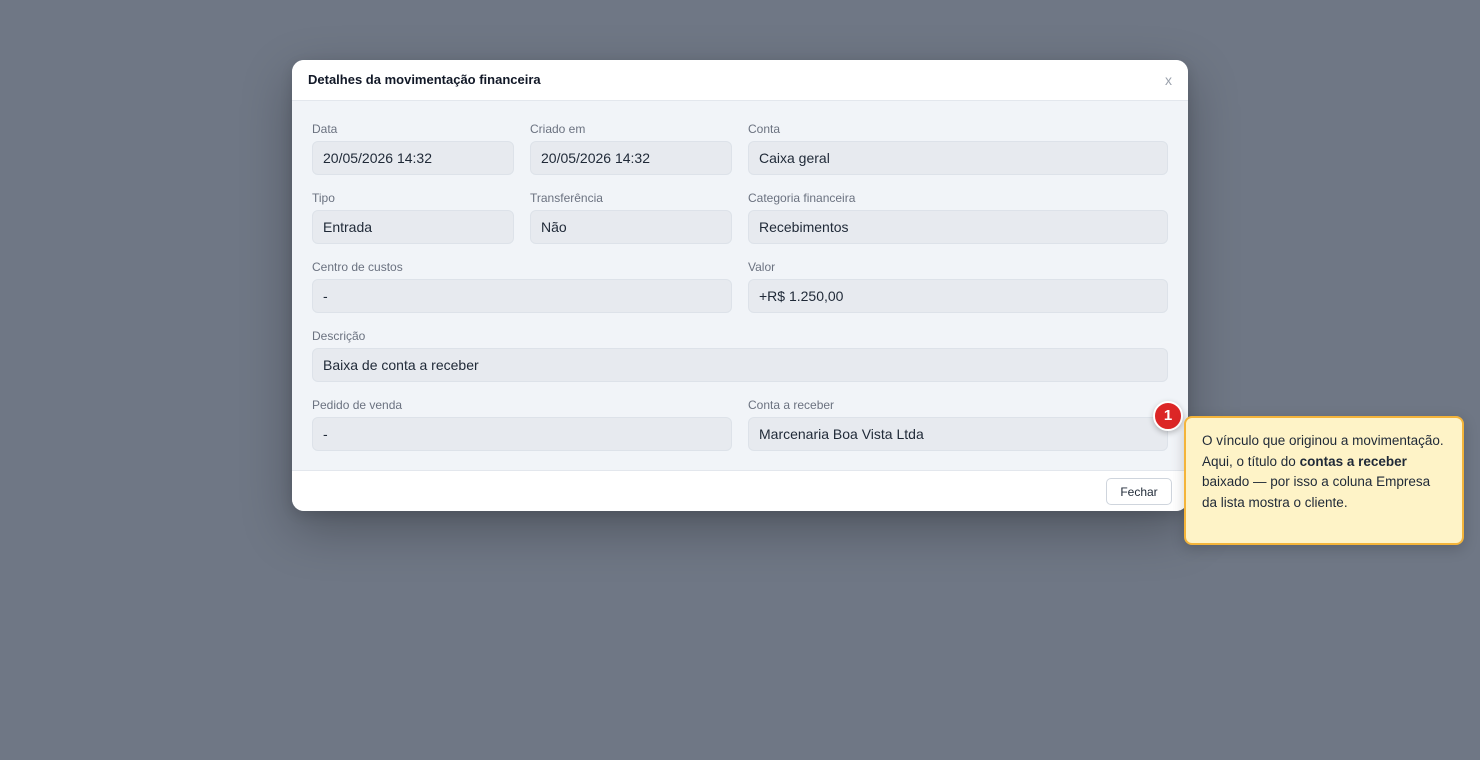 This screenshot has width=1480, height=760. I want to click on criado-em-value: 20/05/2026 14:32, so click(631, 158).